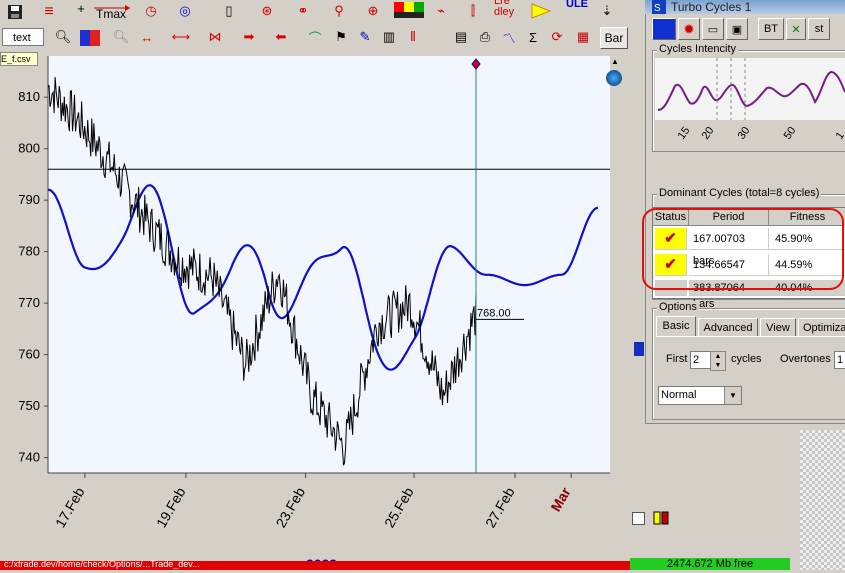 Image resolution: width=845 pixels, height=573 pixels. I want to click on intensity-tick: 15, so click(684, 133).